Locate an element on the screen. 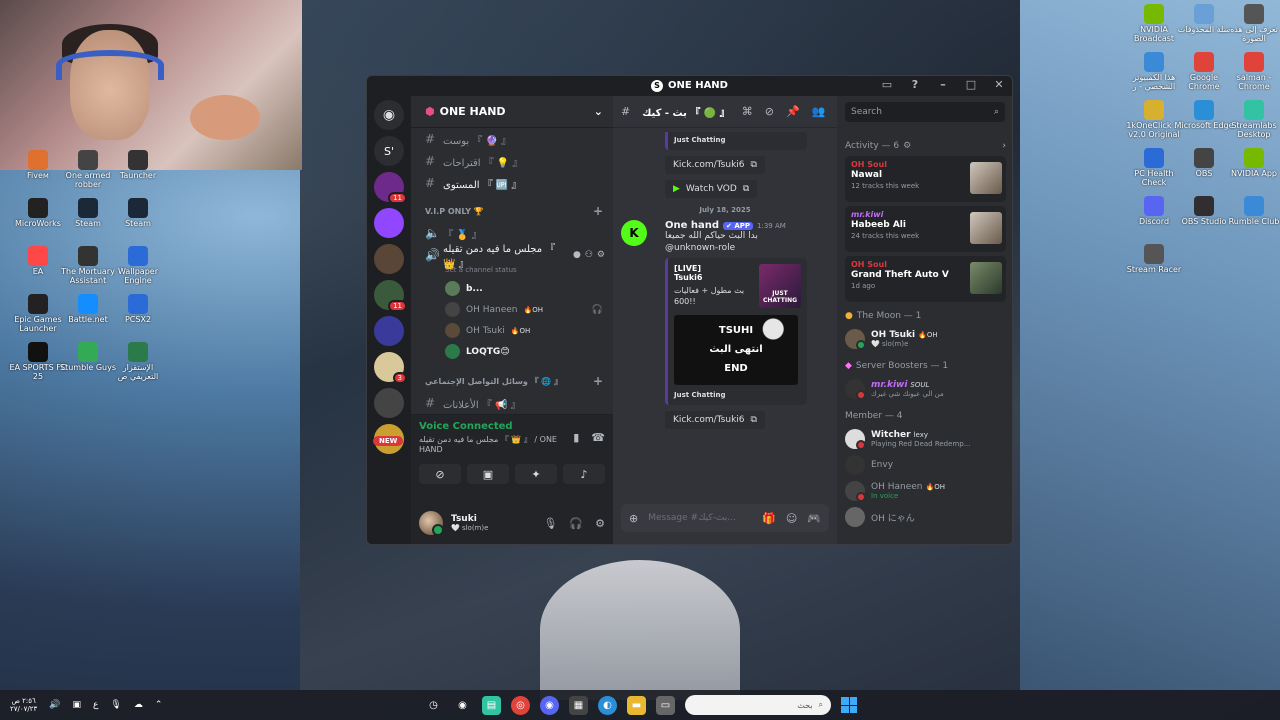  voice-connected-label: Voice Connected is located at coordinates (496, 426).